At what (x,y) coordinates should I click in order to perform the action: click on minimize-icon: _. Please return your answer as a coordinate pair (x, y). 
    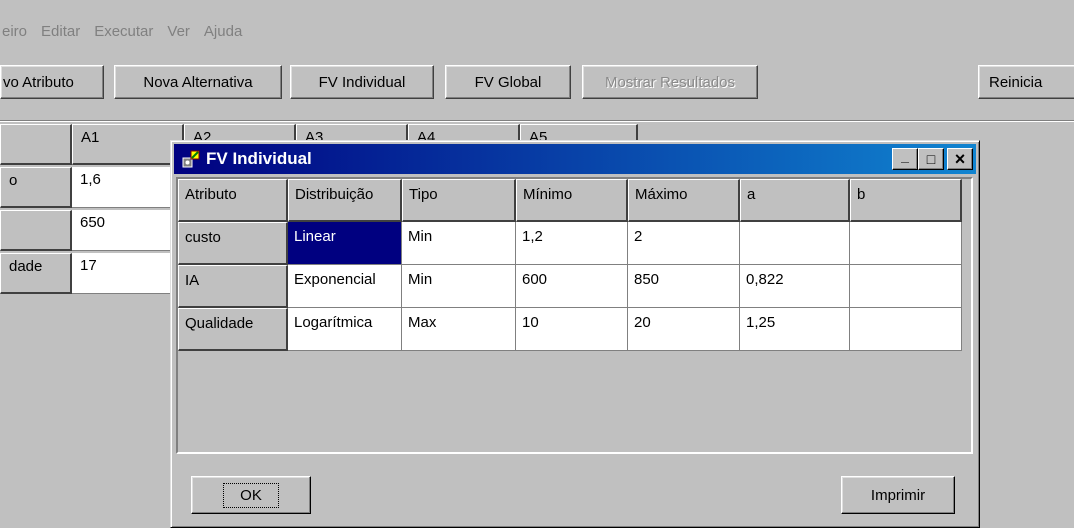
    Looking at the image, I should click on (905, 156).